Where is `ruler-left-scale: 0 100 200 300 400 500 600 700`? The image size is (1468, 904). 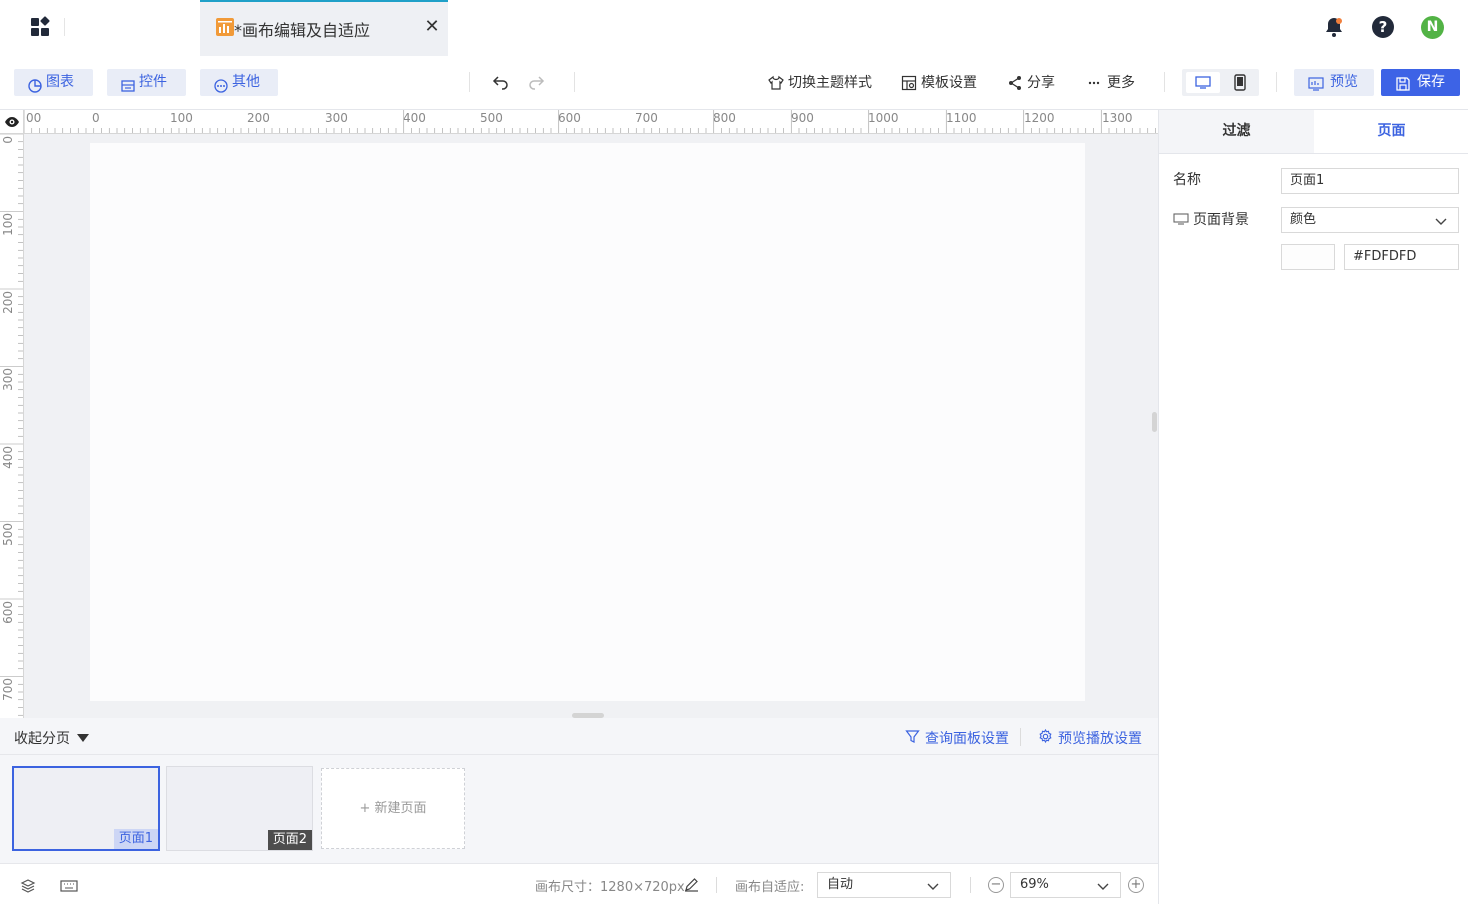 ruler-left-scale: 0 100 200 300 400 500 600 700 is located at coordinates (11, 425).